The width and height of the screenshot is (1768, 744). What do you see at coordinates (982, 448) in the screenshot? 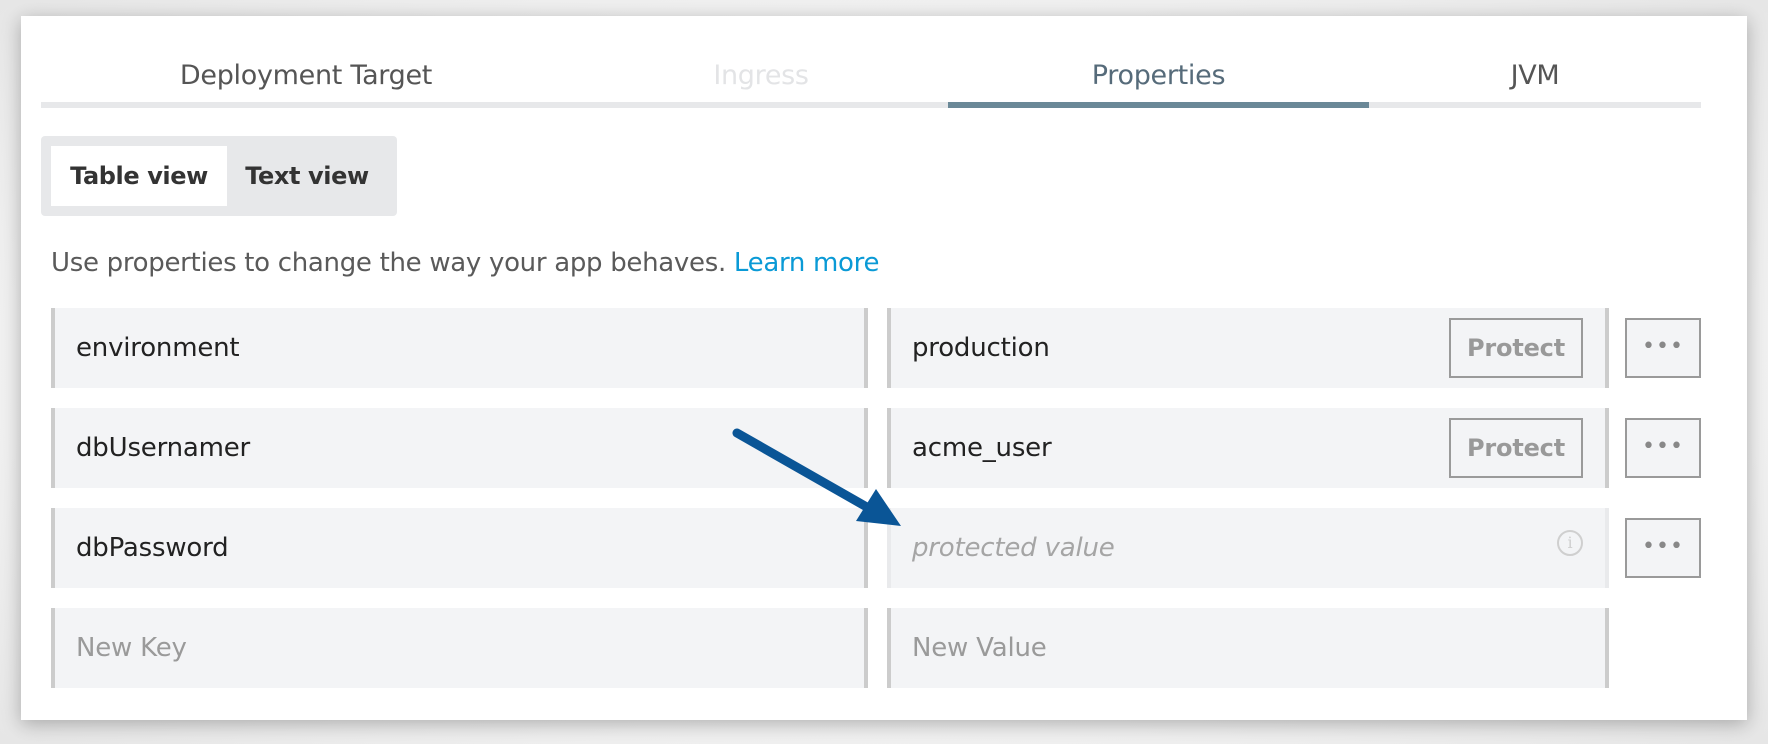
I see `property-value-text: acme_user` at bounding box center [982, 448].